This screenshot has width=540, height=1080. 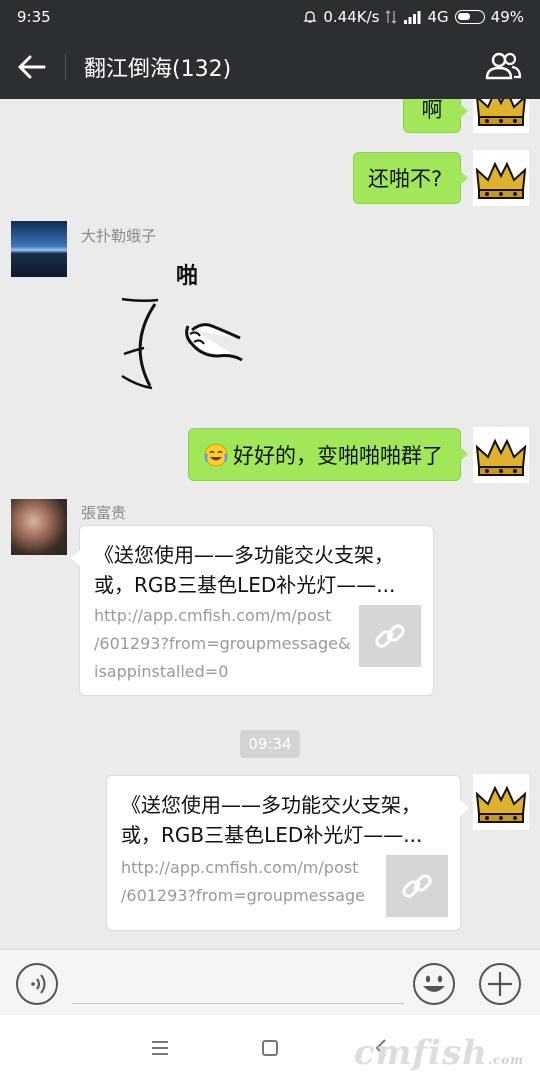 I want to click on system-nav-bar: cmfish.com, so click(x=270, y=1047).